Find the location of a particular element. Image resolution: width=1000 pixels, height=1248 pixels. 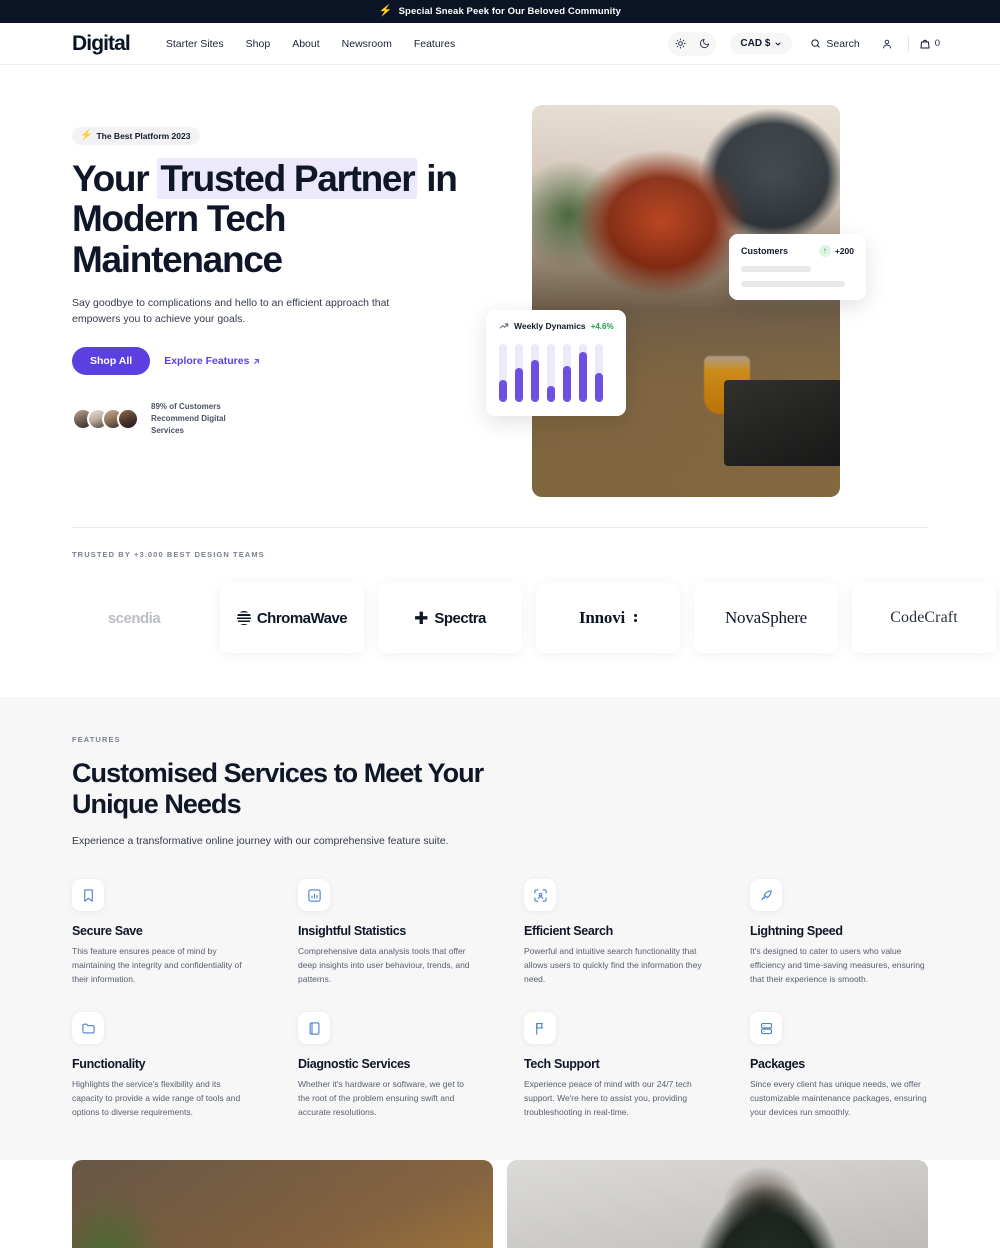

arrow-up-icon: ↑ is located at coordinates (824, 251).